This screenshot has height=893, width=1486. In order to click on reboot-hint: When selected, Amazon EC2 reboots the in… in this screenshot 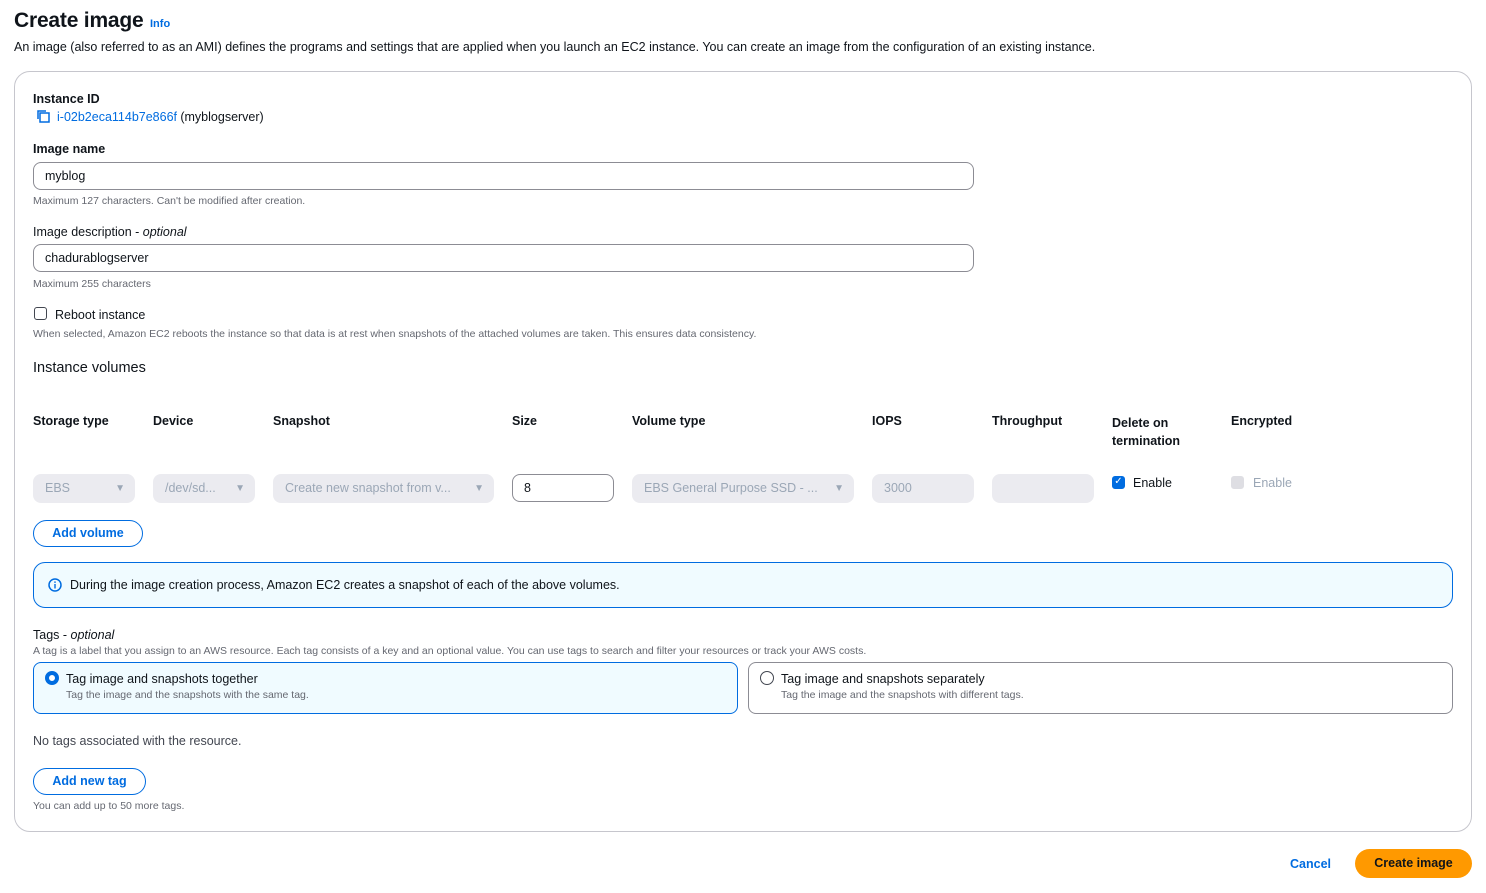, I will do `click(395, 334)`.